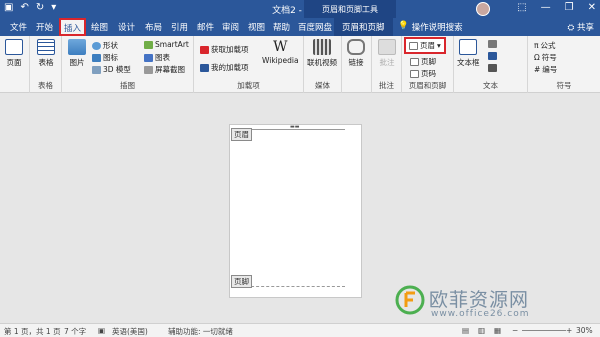 Image resolution: width=600 pixels, height=337 pixels. Describe the element at coordinates (166, 44) in the screenshot. I see `smartart-button: SmartArt` at that location.